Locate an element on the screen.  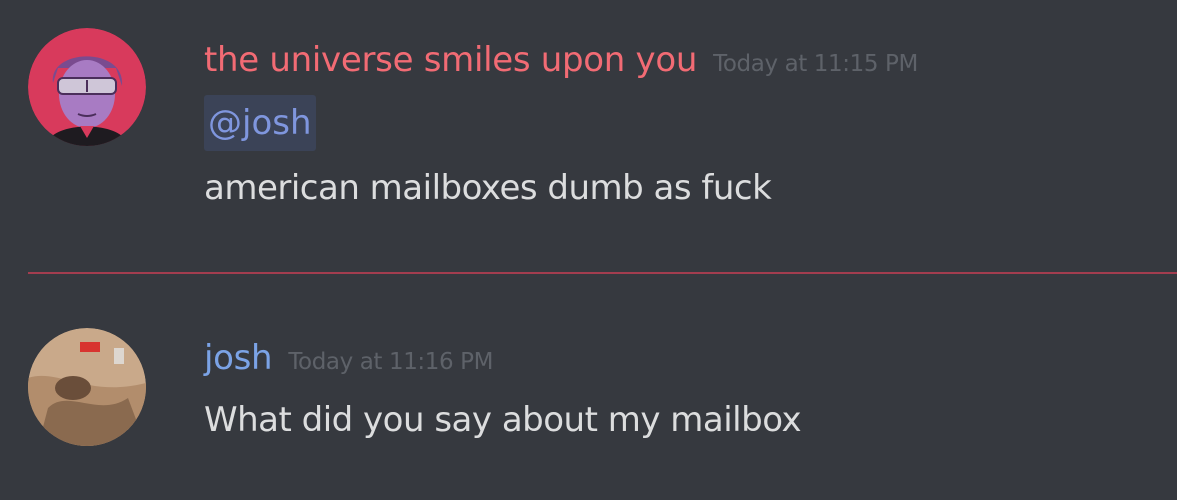
username: josh is located at coordinates (238, 358).